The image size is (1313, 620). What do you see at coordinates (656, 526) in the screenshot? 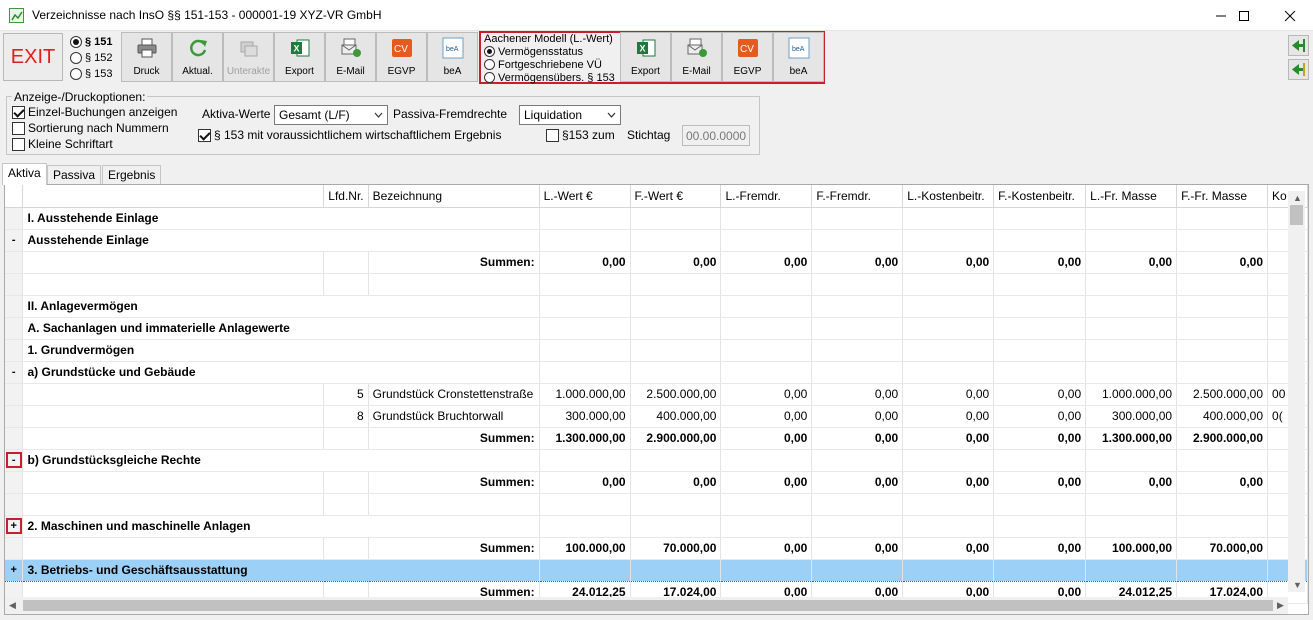
I see `section-row: +2. Maschinen und maschinelle Anlagen` at bounding box center [656, 526].